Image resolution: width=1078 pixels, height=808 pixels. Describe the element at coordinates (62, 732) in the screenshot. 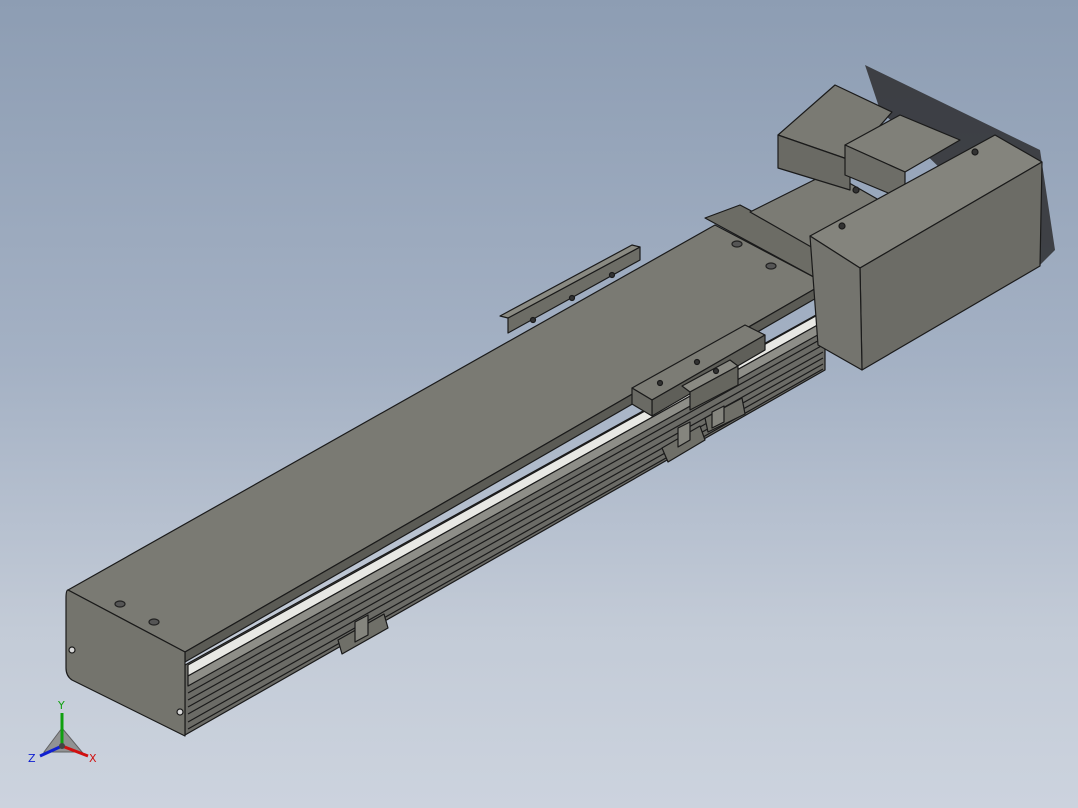

I see `orientation-triad: Y X Z` at that location.